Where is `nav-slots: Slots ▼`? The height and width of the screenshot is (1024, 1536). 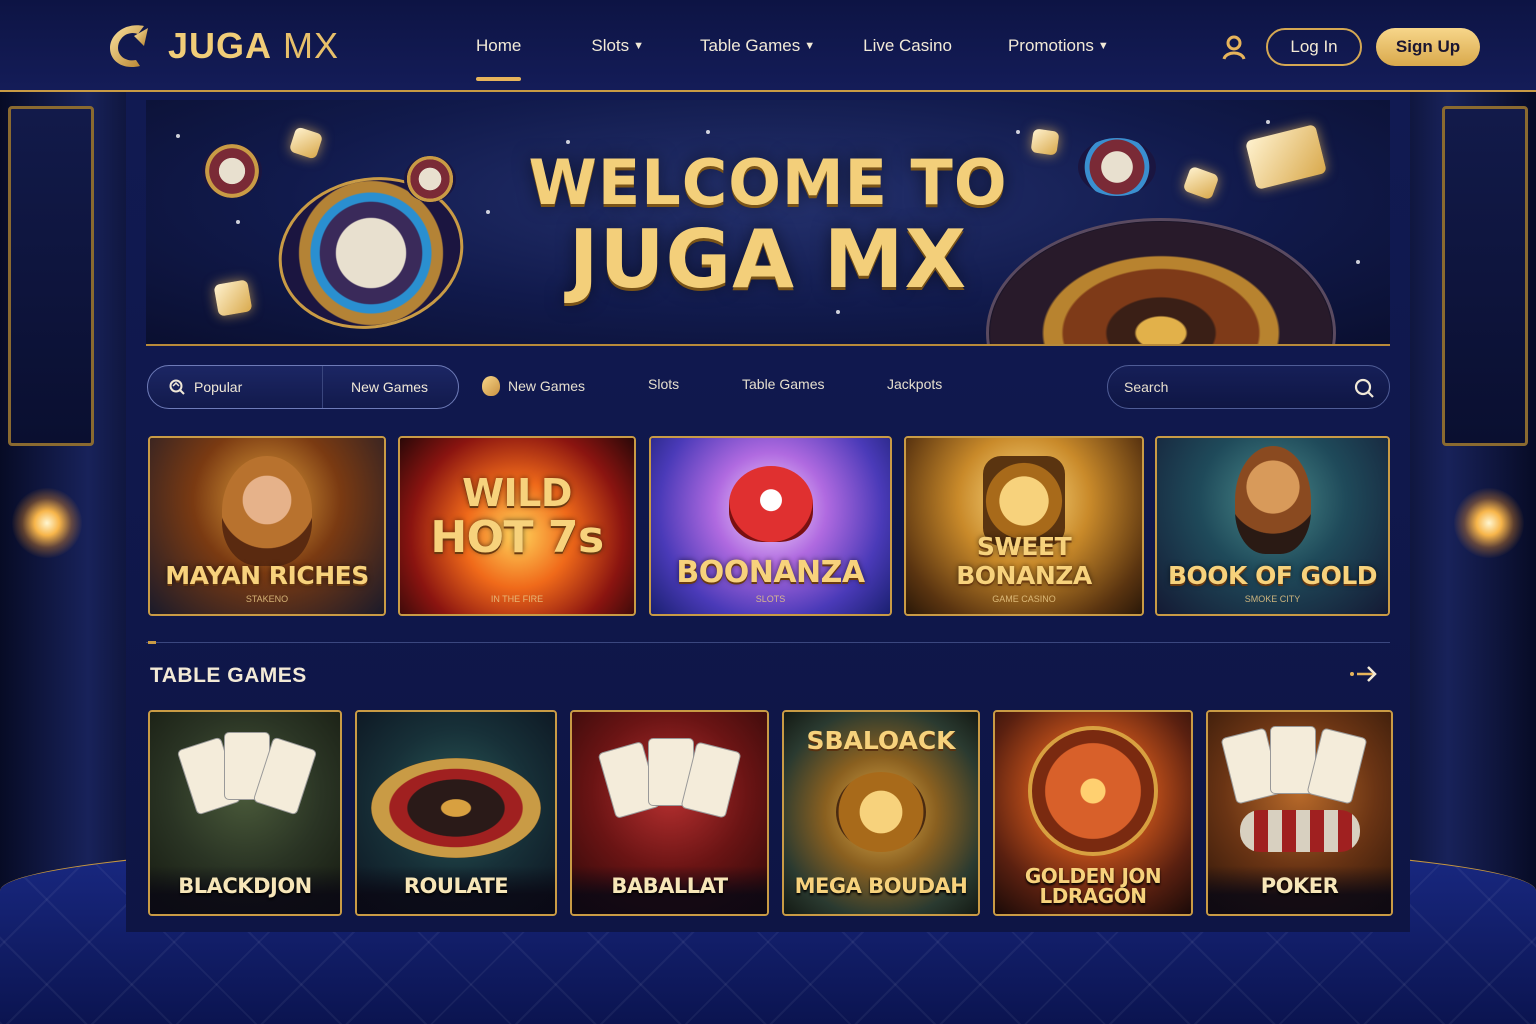
nav-slots: Slots ▼ is located at coordinates (617, 46).